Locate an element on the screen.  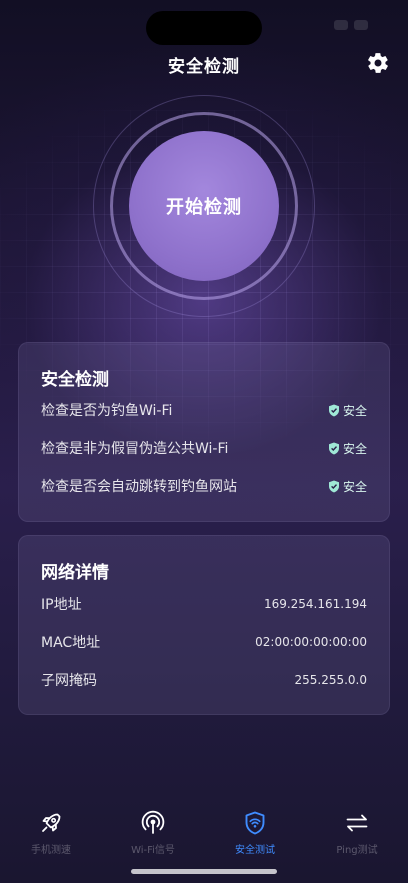
wifi-status-icon is located at coordinates (341, 25).